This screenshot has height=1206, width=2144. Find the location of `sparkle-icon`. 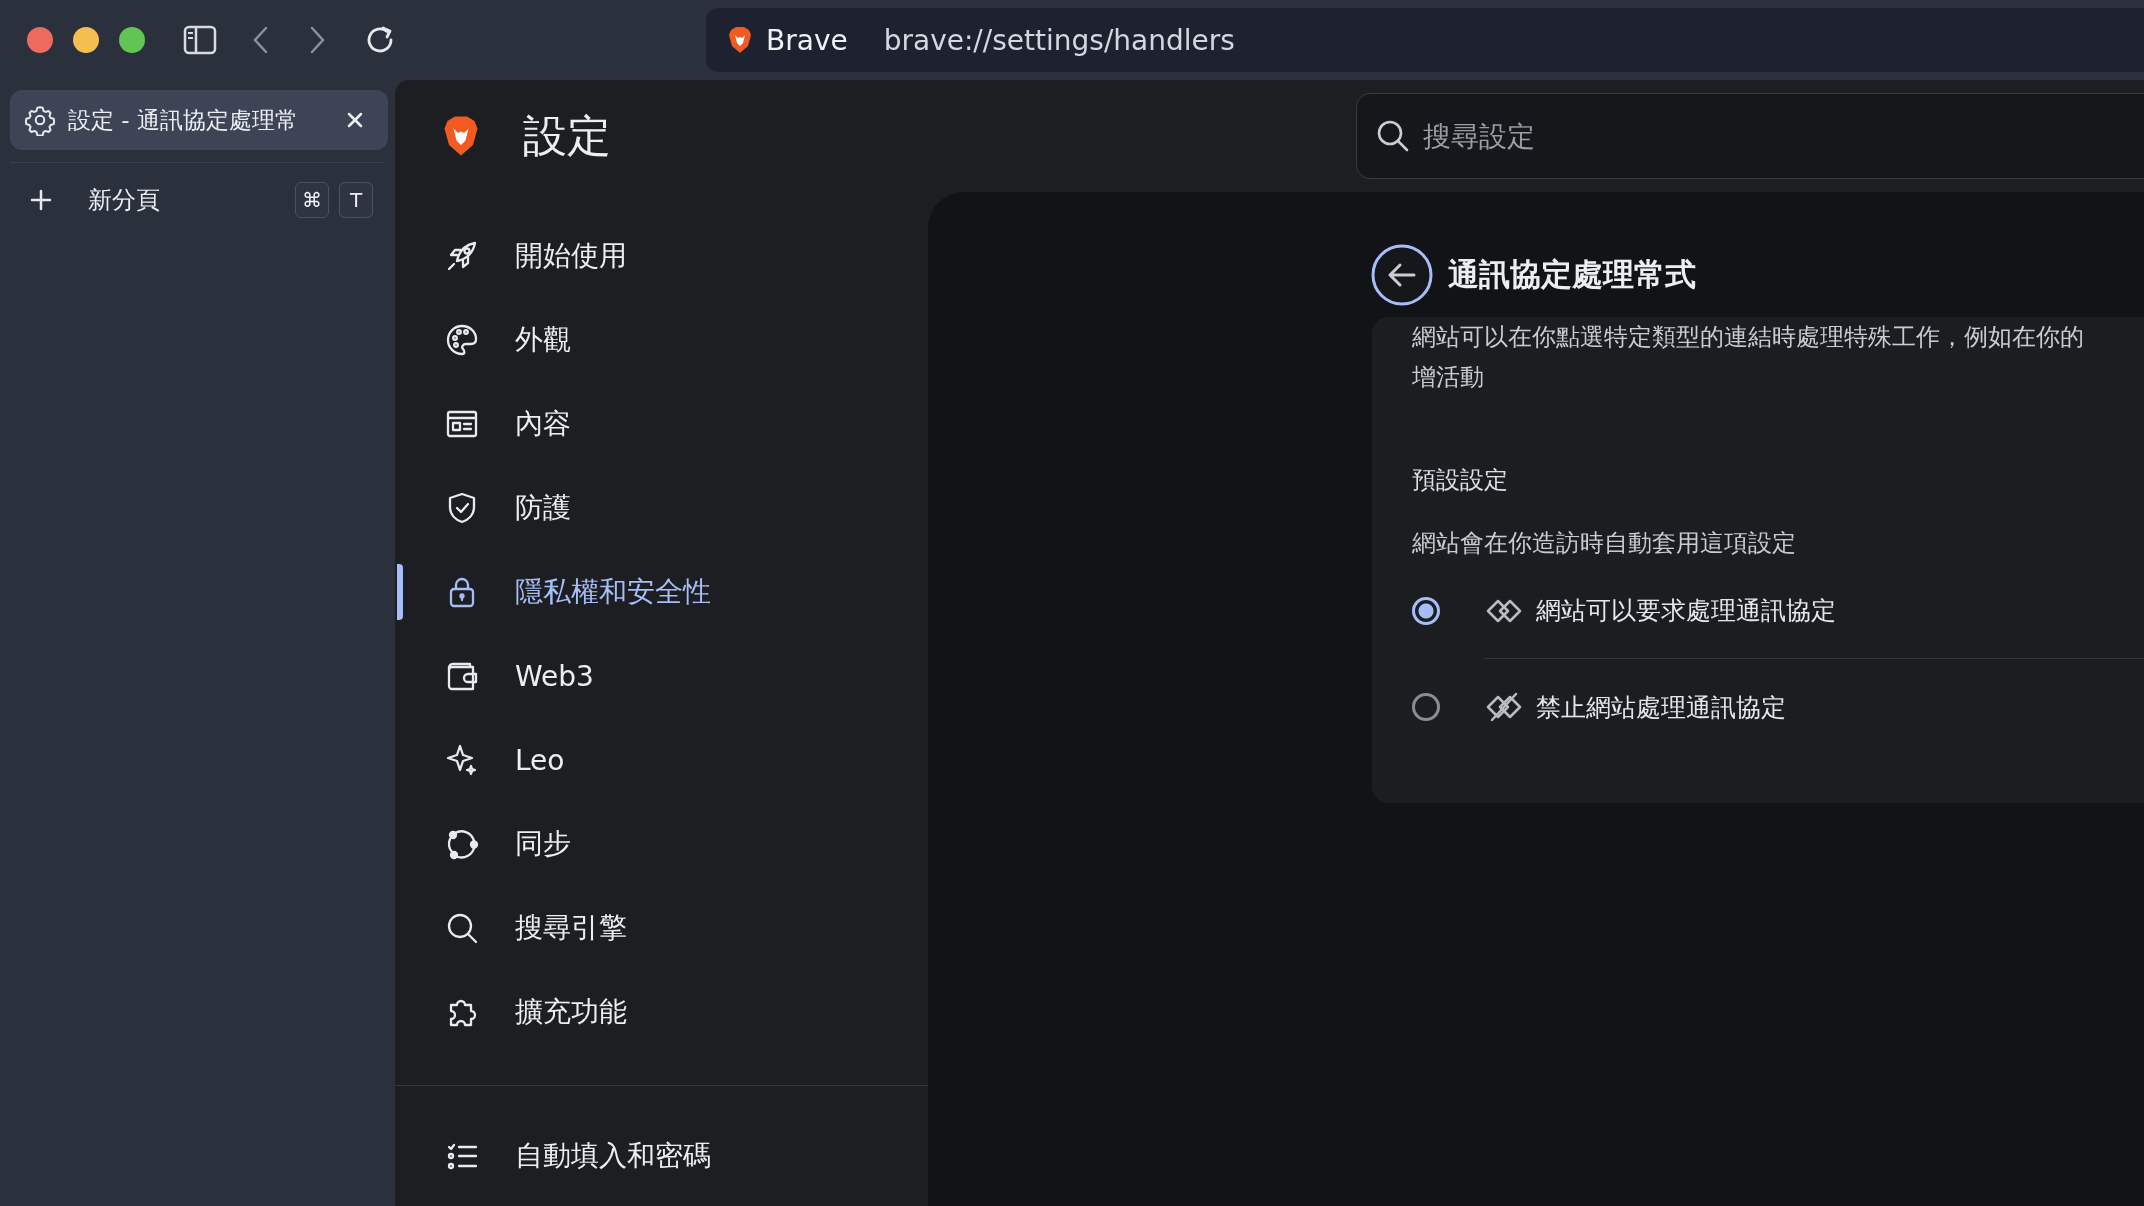

sparkle-icon is located at coordinates (462, 760).